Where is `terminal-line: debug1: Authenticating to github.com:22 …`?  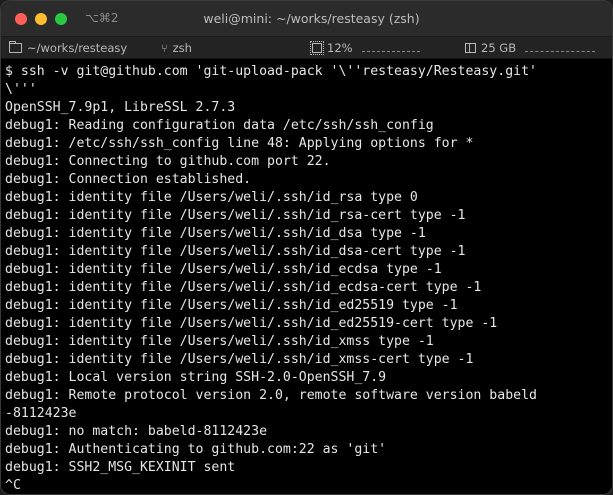
terminal-line: debug1: Authenticating to github.com:22 … is located at coordinates (196, 449).